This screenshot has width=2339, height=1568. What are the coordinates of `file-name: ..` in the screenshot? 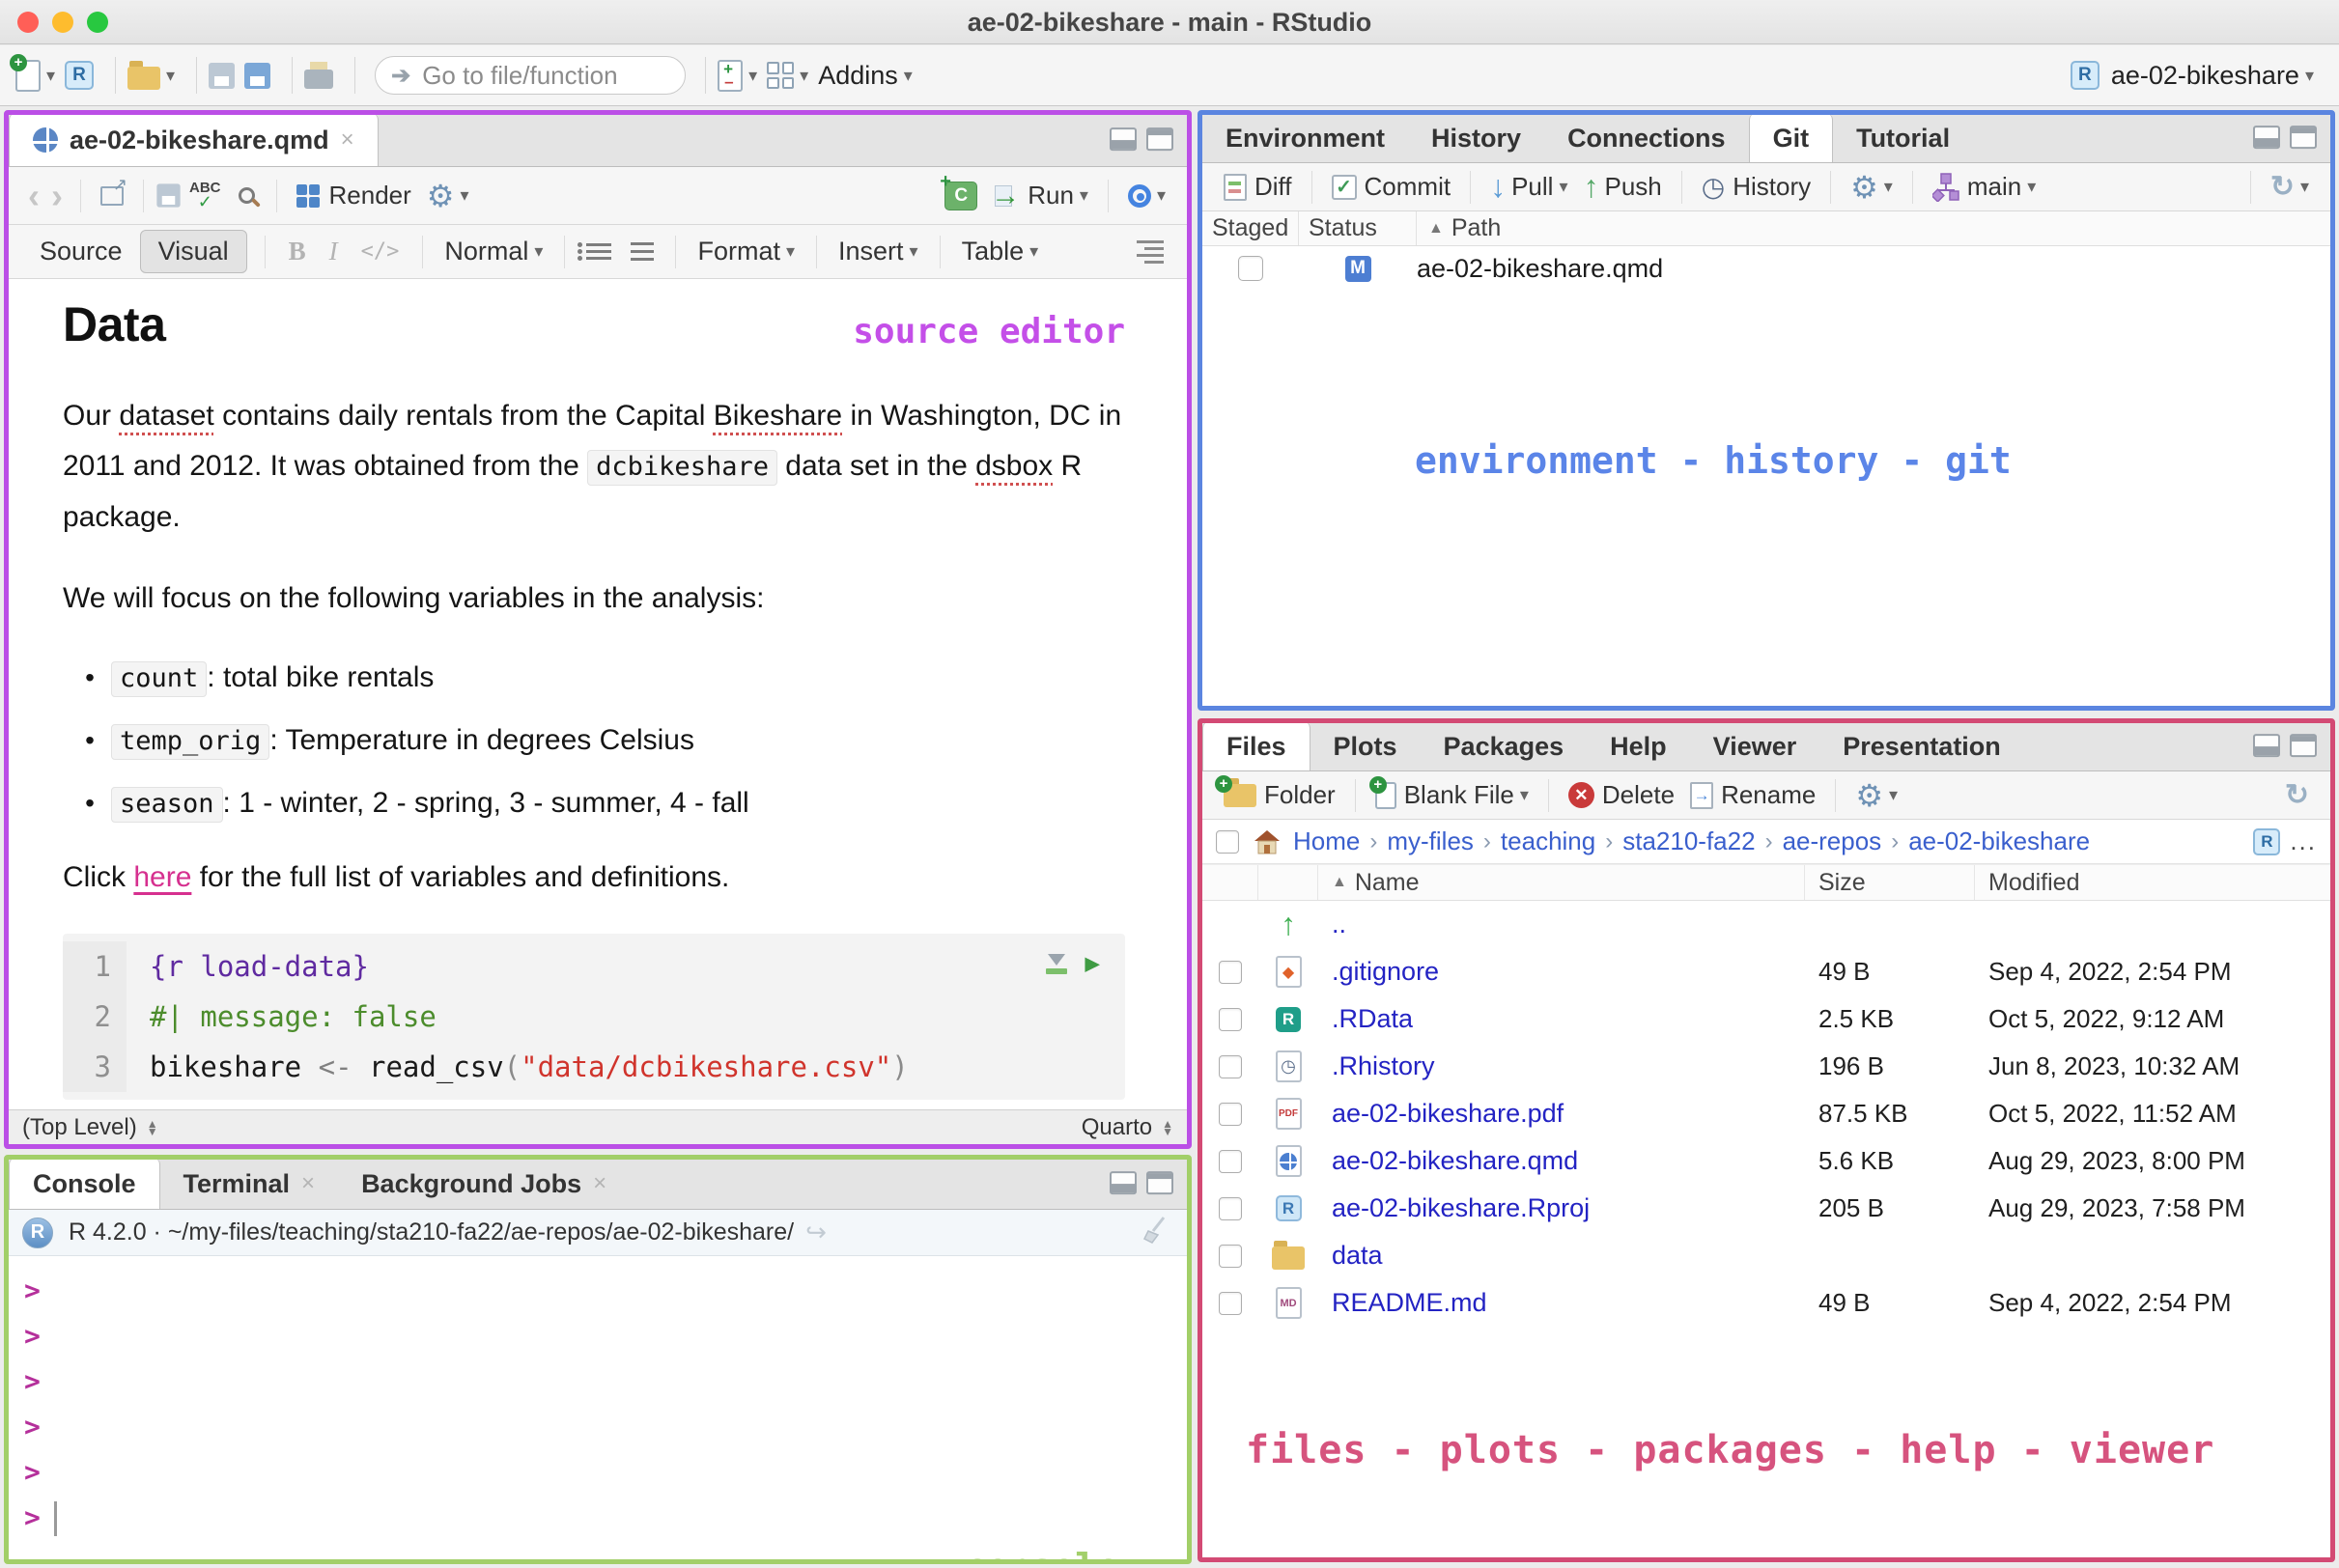 It's located at (1561, 925).